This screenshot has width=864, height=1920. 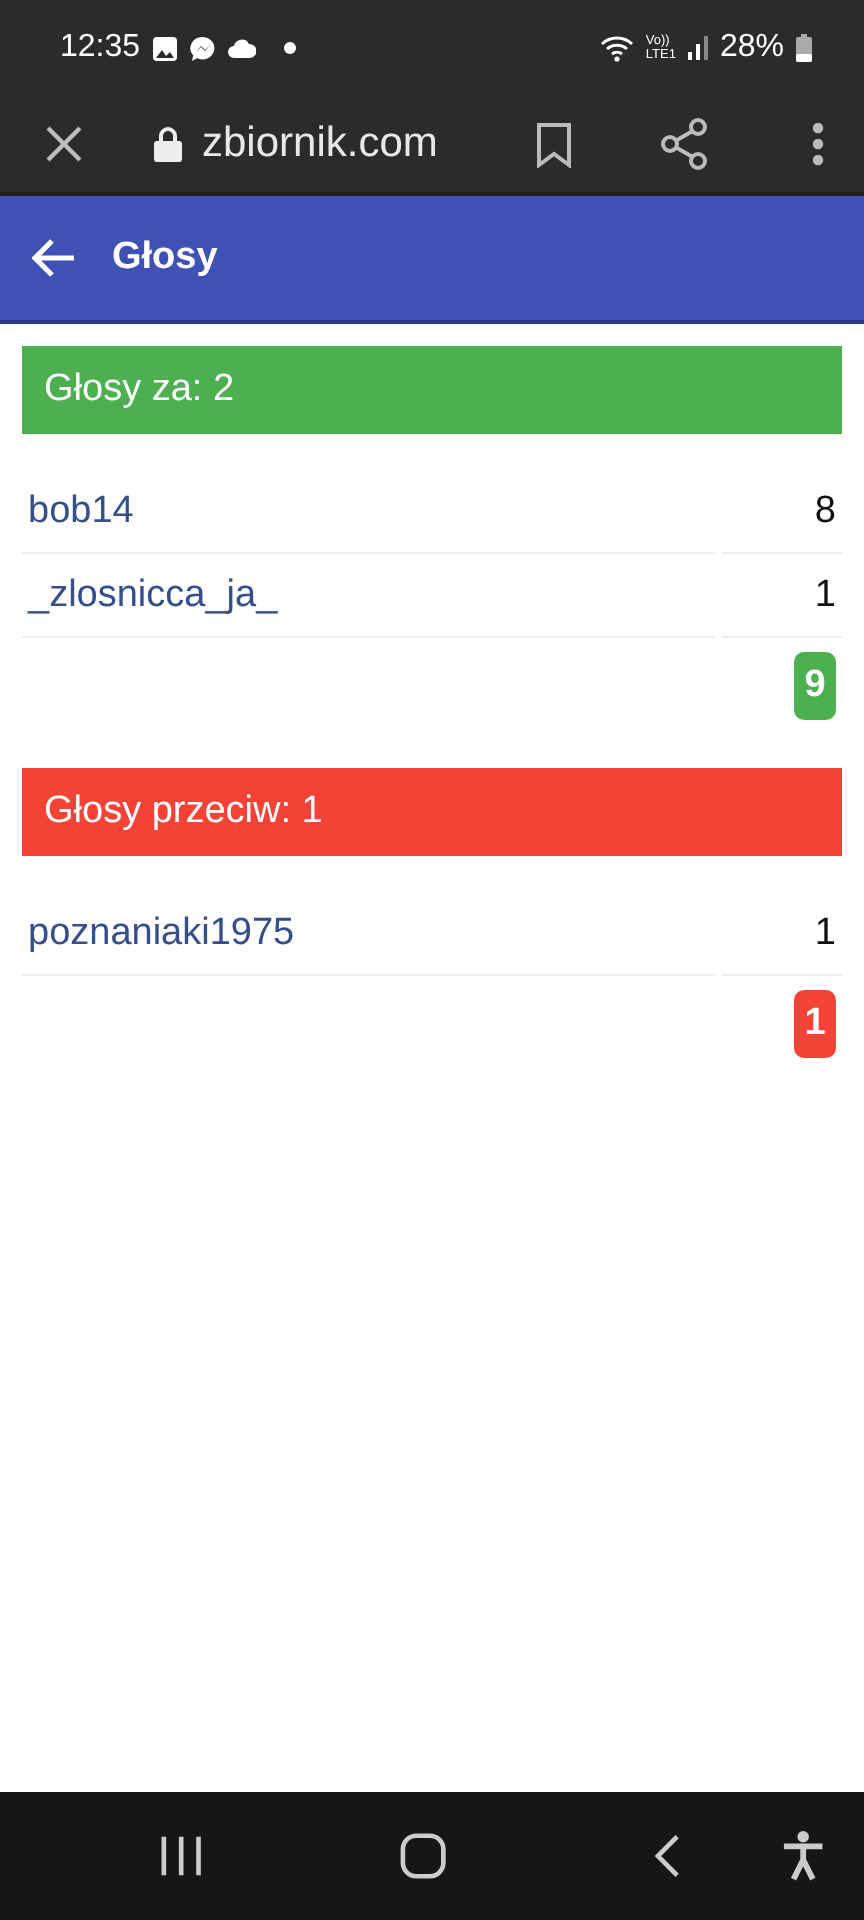 What do you see at coordinates (100, 48) in the screenshot?
I see `clock-time: 12:35` at bounding box center [100, 48].